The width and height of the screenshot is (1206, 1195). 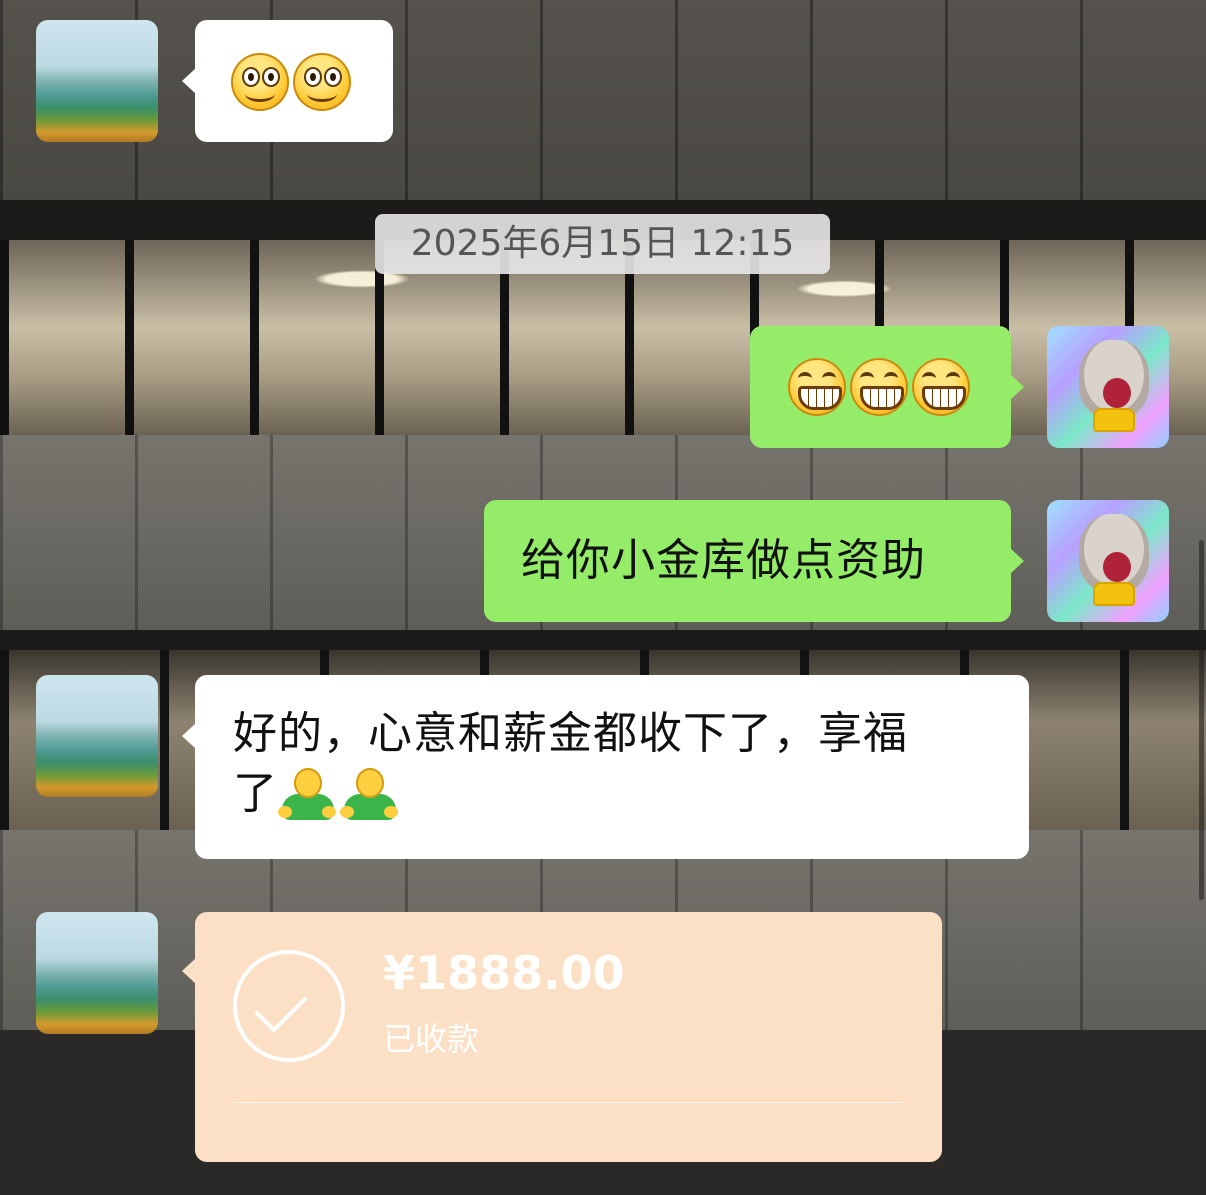 I want to click on message-timestamp: 2025年6月15日 12:15, so click(x=602, y=244).